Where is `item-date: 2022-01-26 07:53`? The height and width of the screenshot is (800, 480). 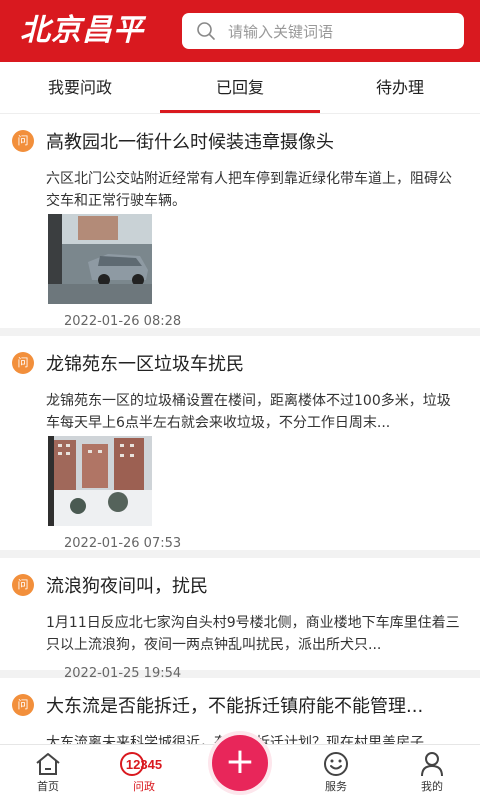 item-date: 2022-01-26 07:53 is located at coordinates (123, 543).